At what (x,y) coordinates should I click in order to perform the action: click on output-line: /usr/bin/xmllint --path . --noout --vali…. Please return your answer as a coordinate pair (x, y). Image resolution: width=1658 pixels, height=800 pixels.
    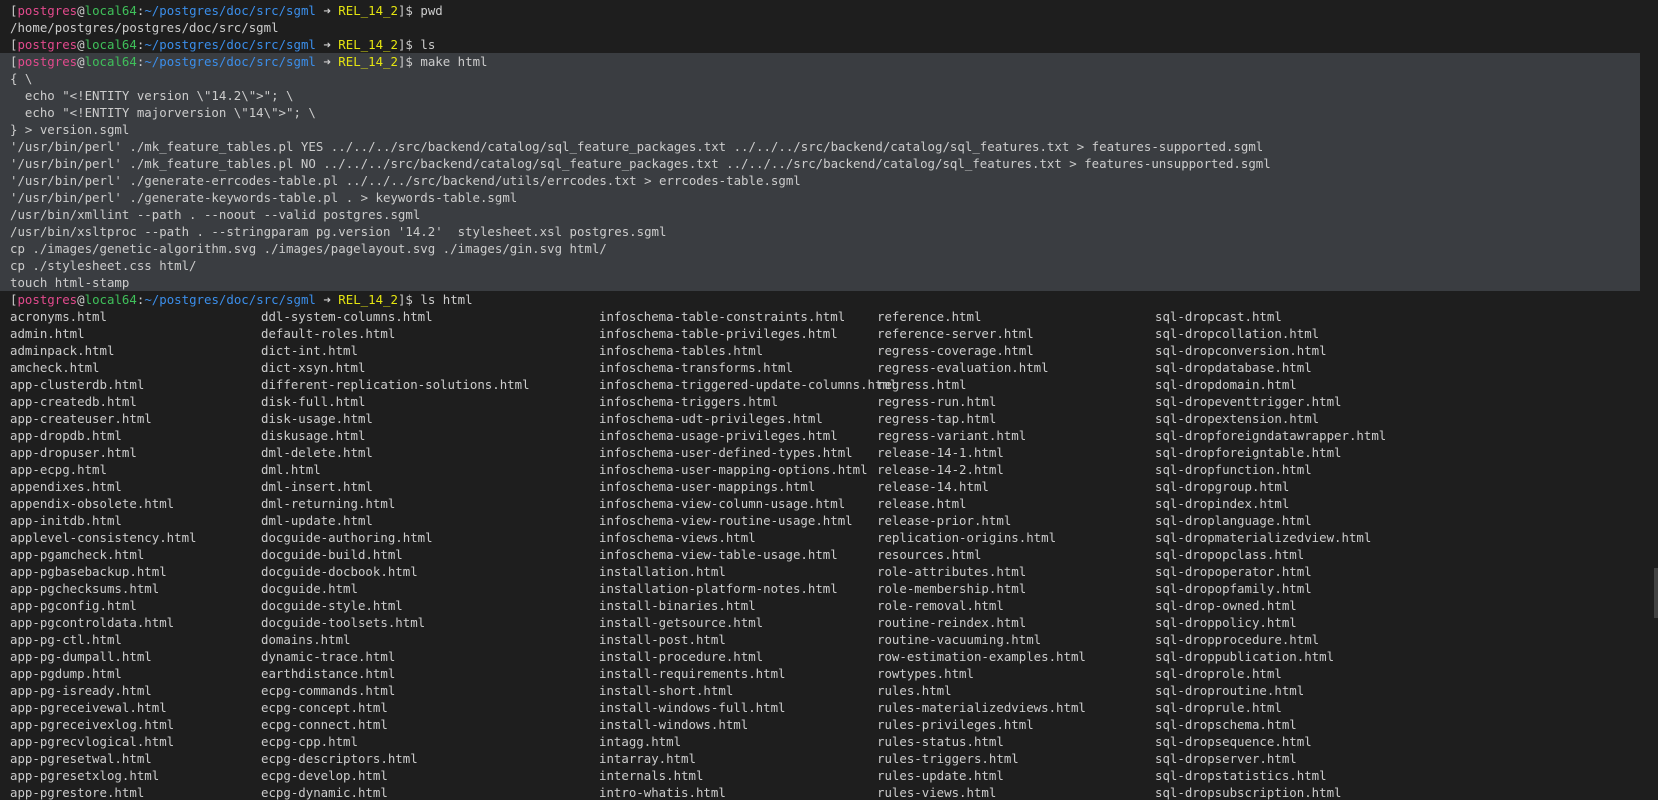
    Looking at the image, I should click on (820, 214).